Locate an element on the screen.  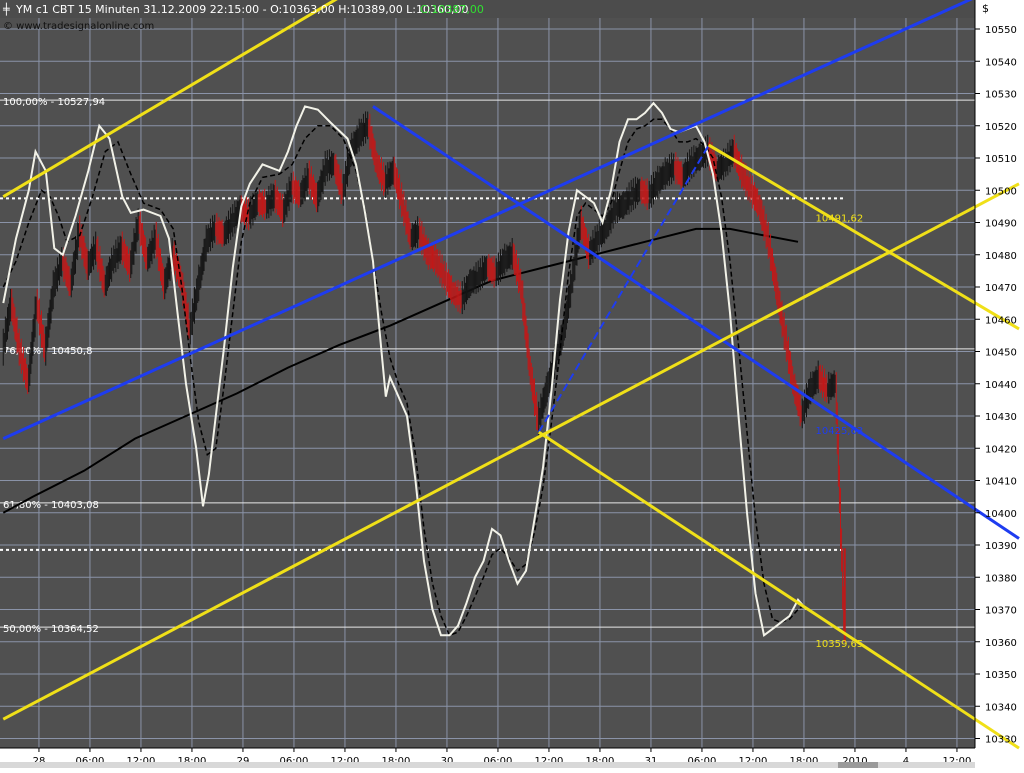
y-tick-label: 10370 is located at coordinates (1001, 611).